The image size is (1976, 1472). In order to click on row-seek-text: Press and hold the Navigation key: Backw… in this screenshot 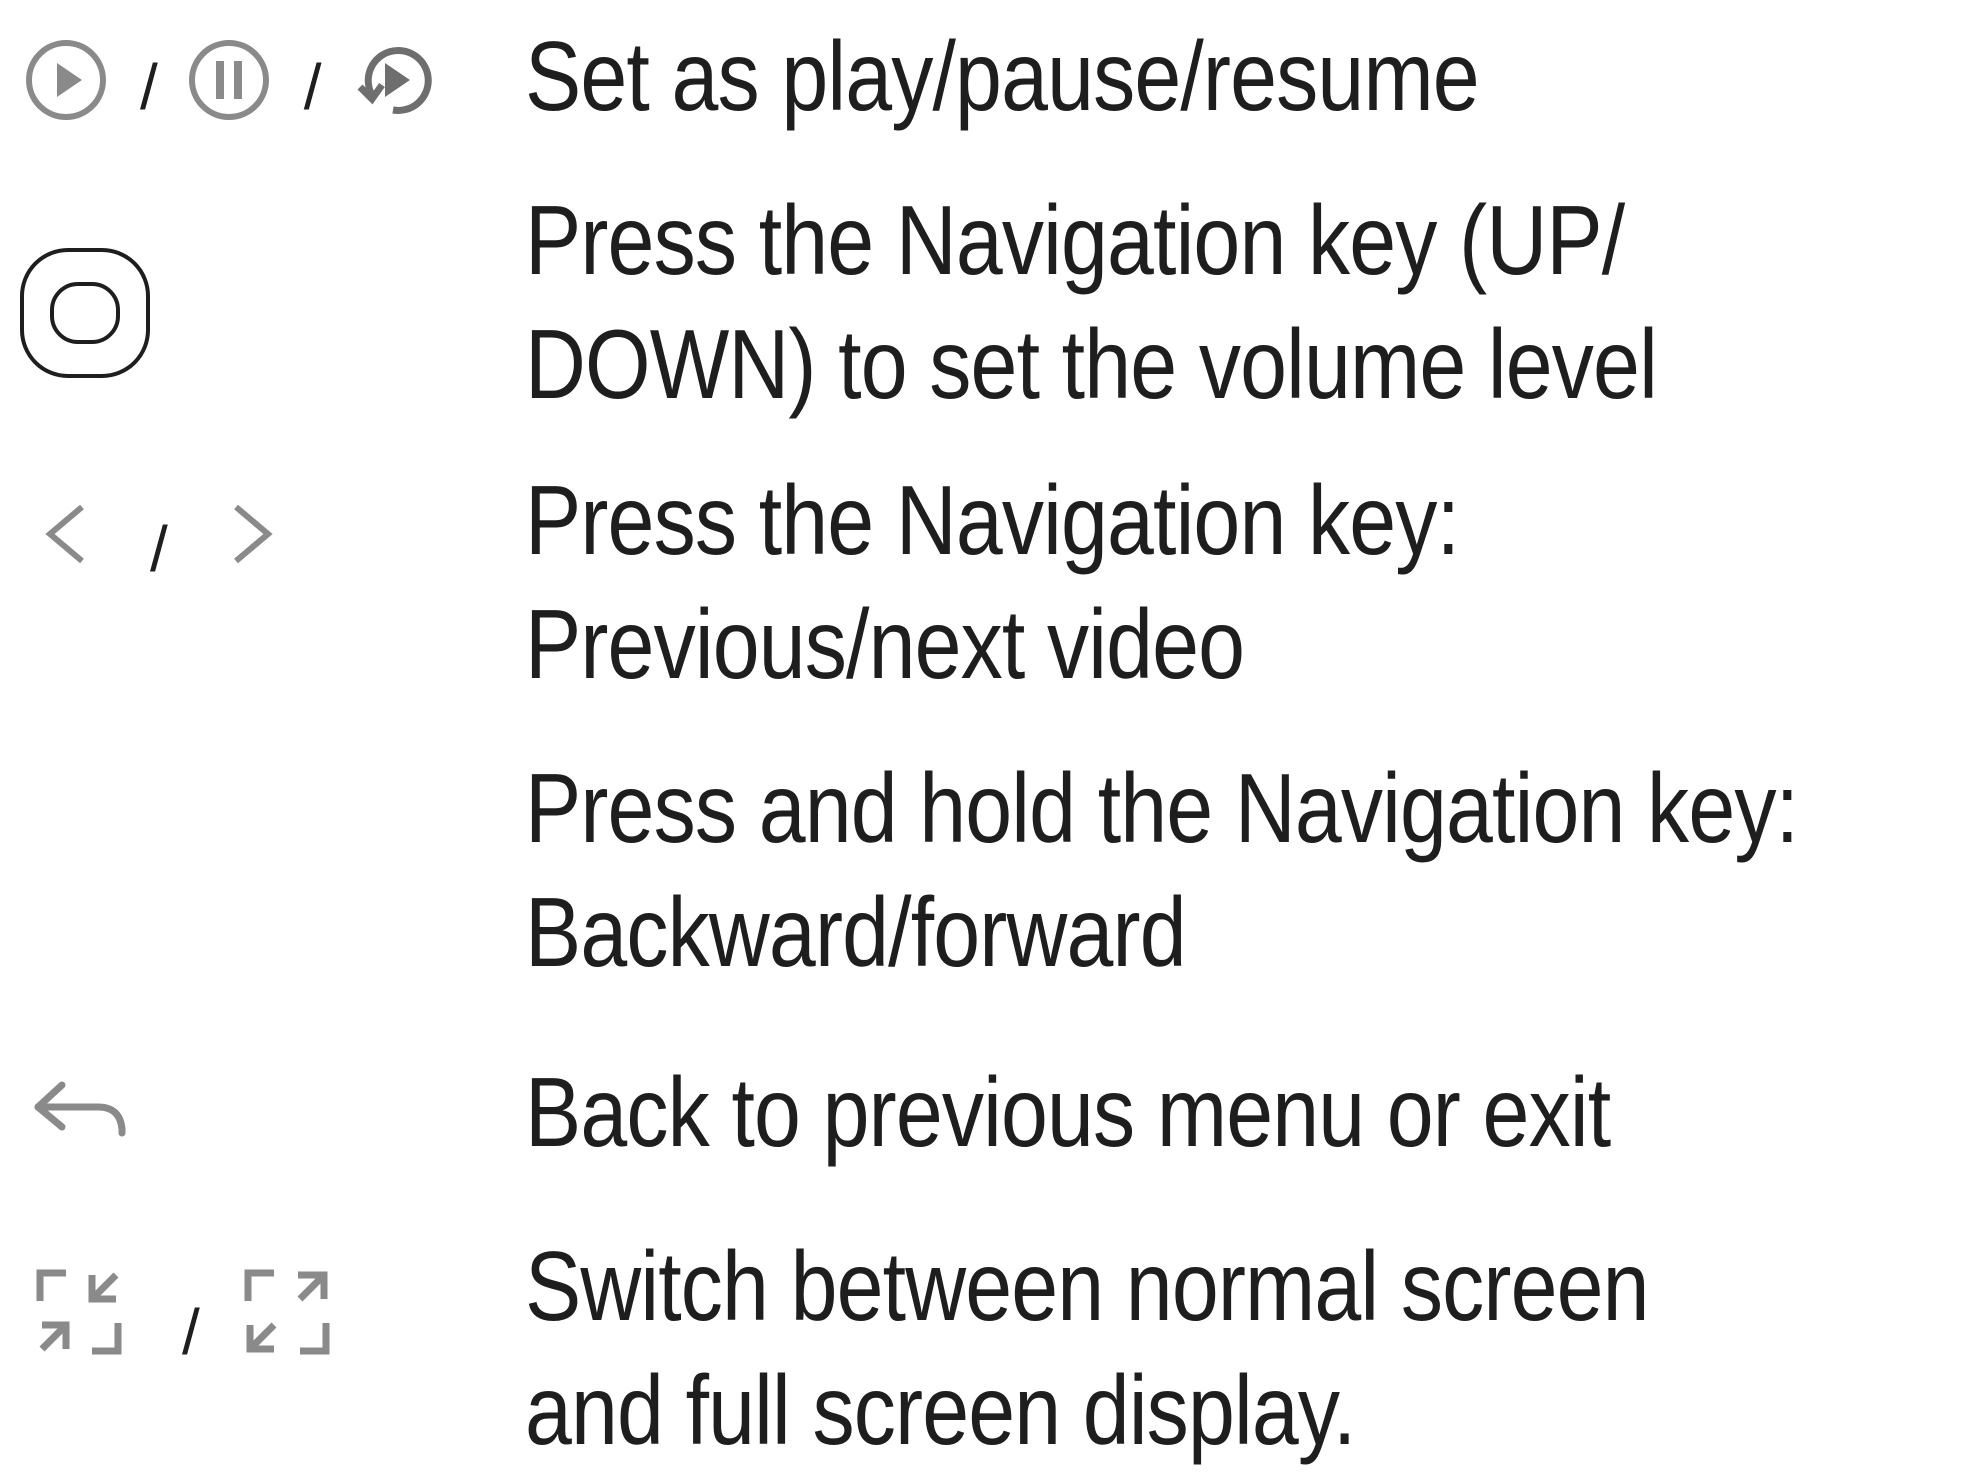, I will do `click(1162, 870)`.